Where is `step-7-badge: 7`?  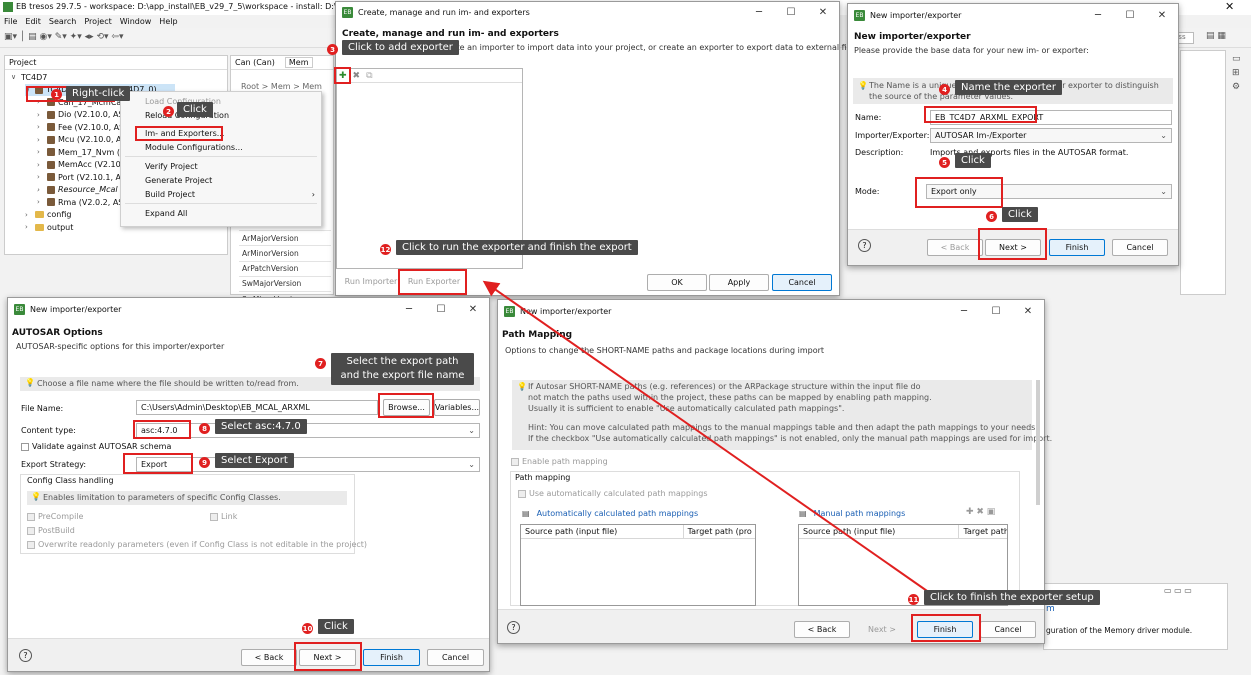
step-7-badge: 7 is located at coordinates (320, 363).